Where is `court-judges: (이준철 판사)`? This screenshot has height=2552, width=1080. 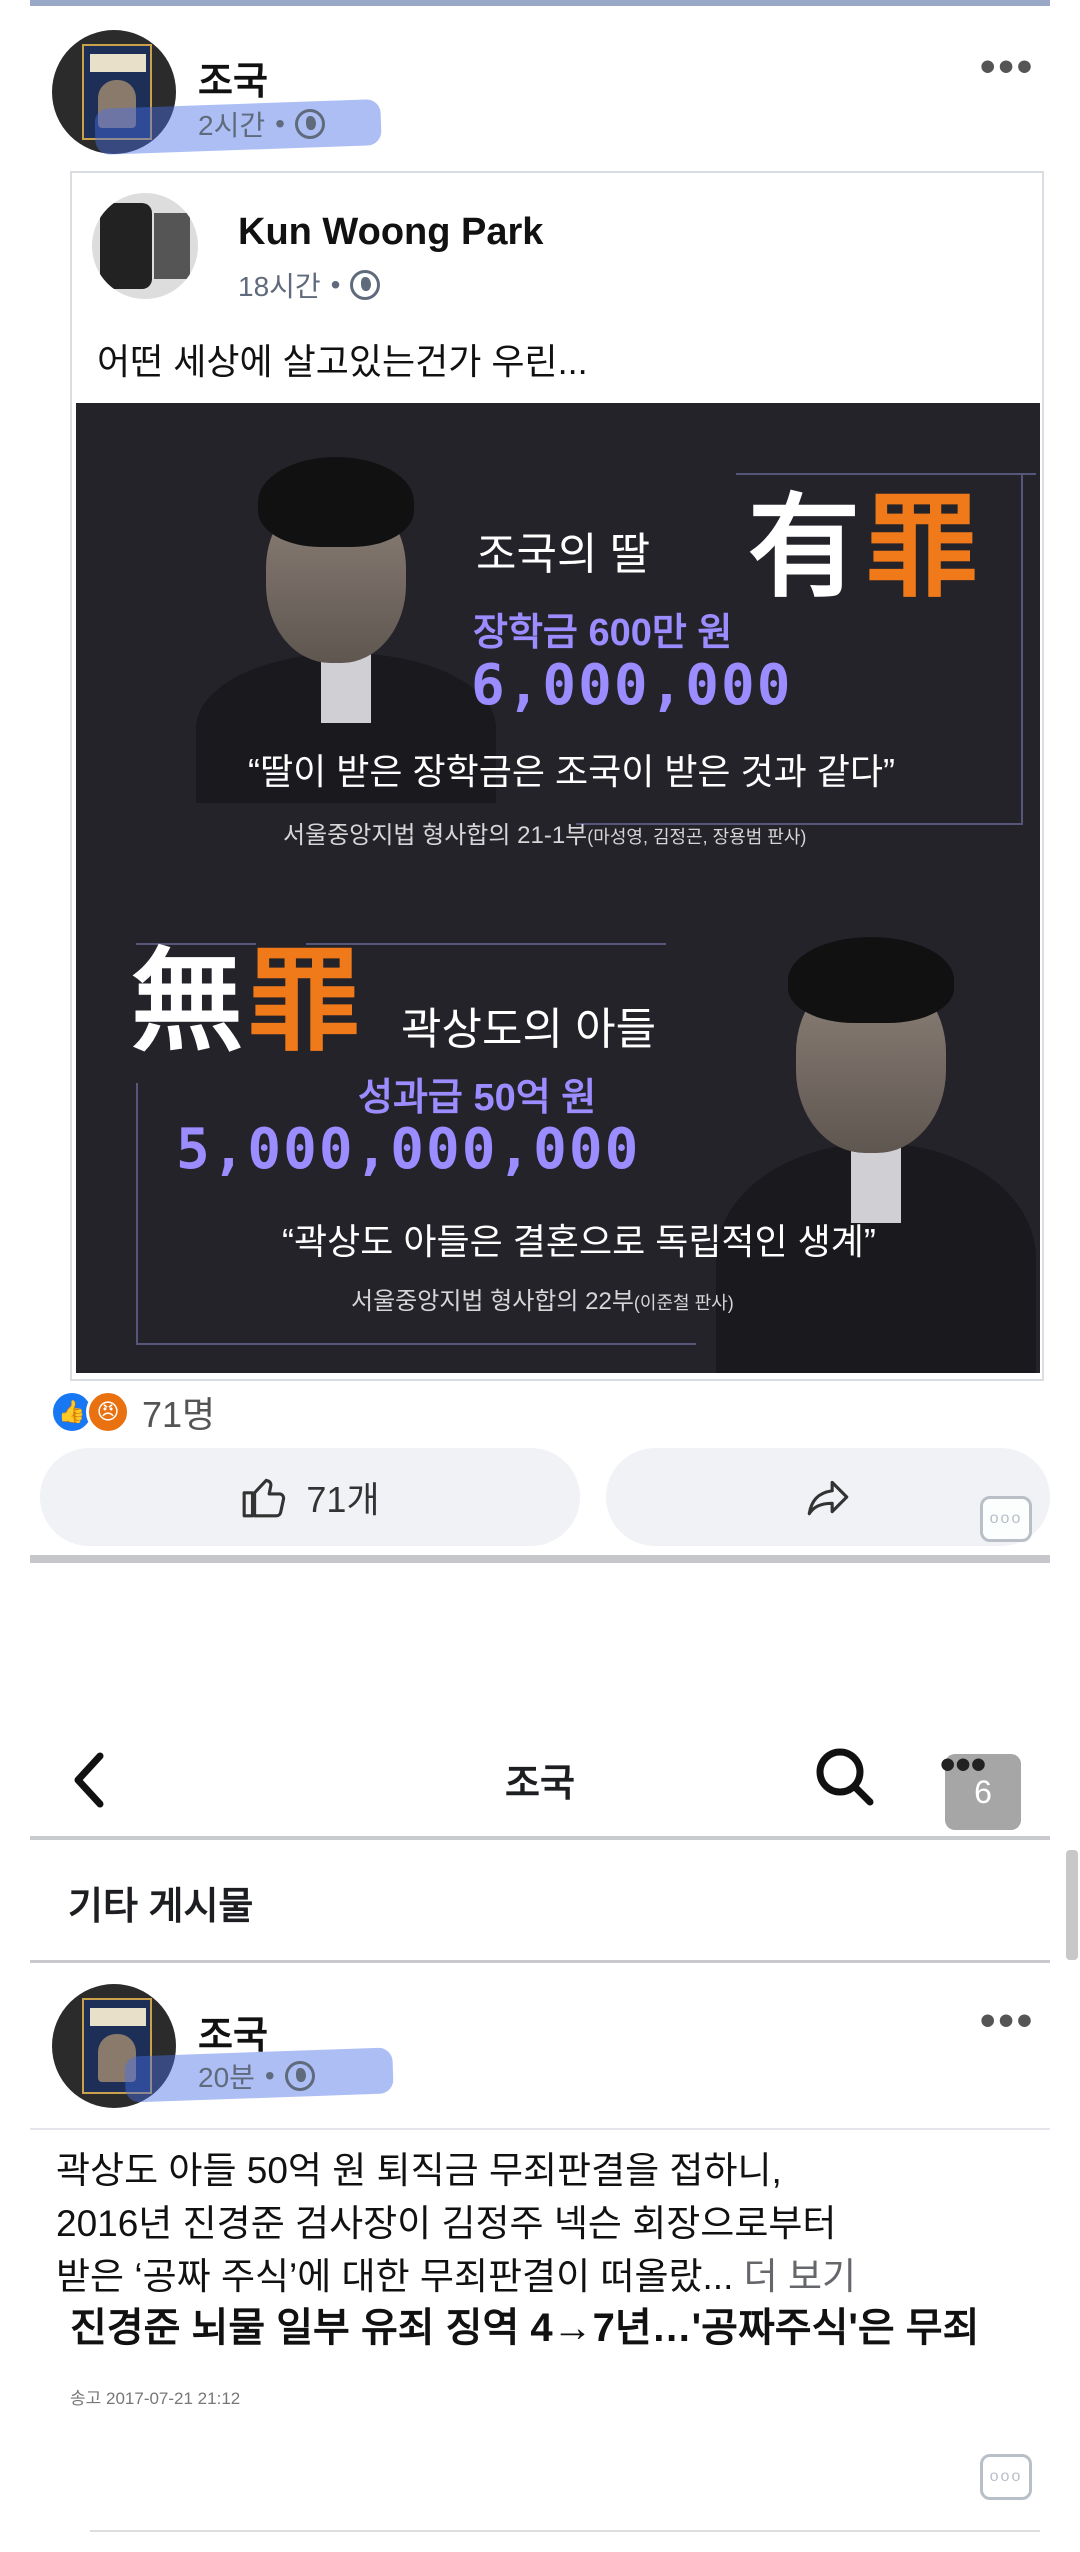 court-judges: (이준철 판사) is located at coordinates (683, 1303).